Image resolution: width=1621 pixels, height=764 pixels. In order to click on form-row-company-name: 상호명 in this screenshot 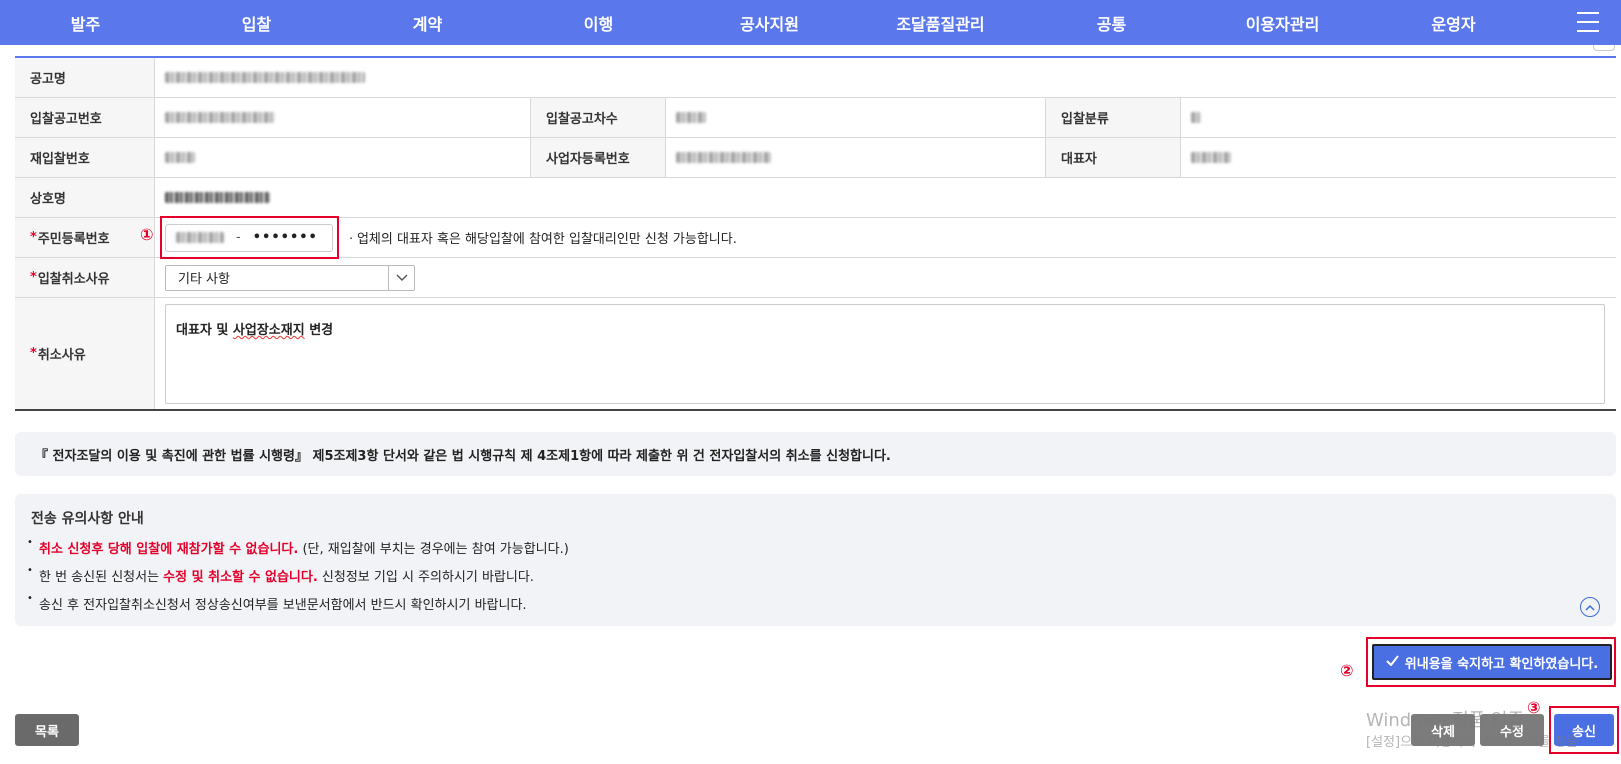, I will do `click(815, 198)`.